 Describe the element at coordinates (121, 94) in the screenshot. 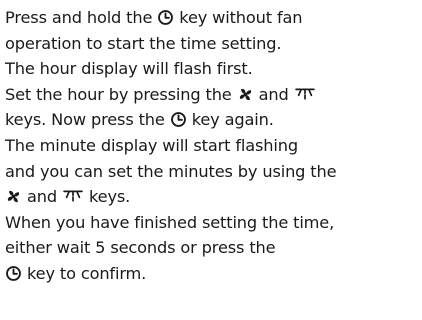

I see `text-segment: Set the hour by pressing the` at that location.